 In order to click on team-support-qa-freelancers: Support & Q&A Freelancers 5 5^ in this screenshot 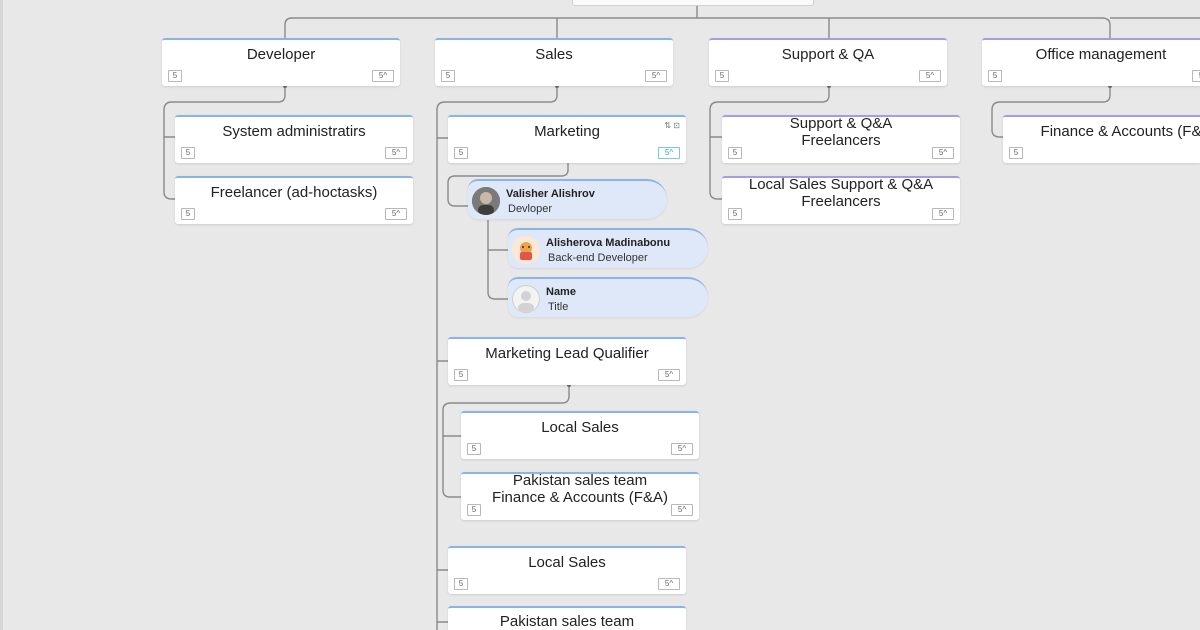, I will do `click(841, 139)`.